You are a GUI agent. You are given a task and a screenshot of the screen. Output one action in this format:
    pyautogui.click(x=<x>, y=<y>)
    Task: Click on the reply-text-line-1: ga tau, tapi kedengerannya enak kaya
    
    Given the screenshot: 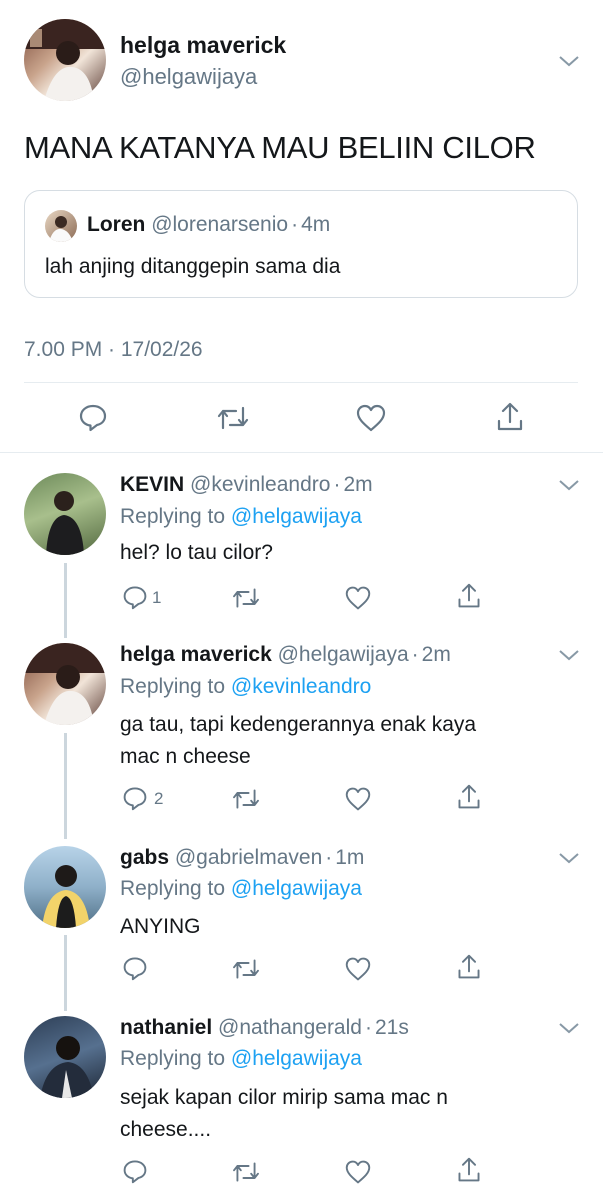 What is the action you would take?
    pyautogui.click(x=298, y=724)
    